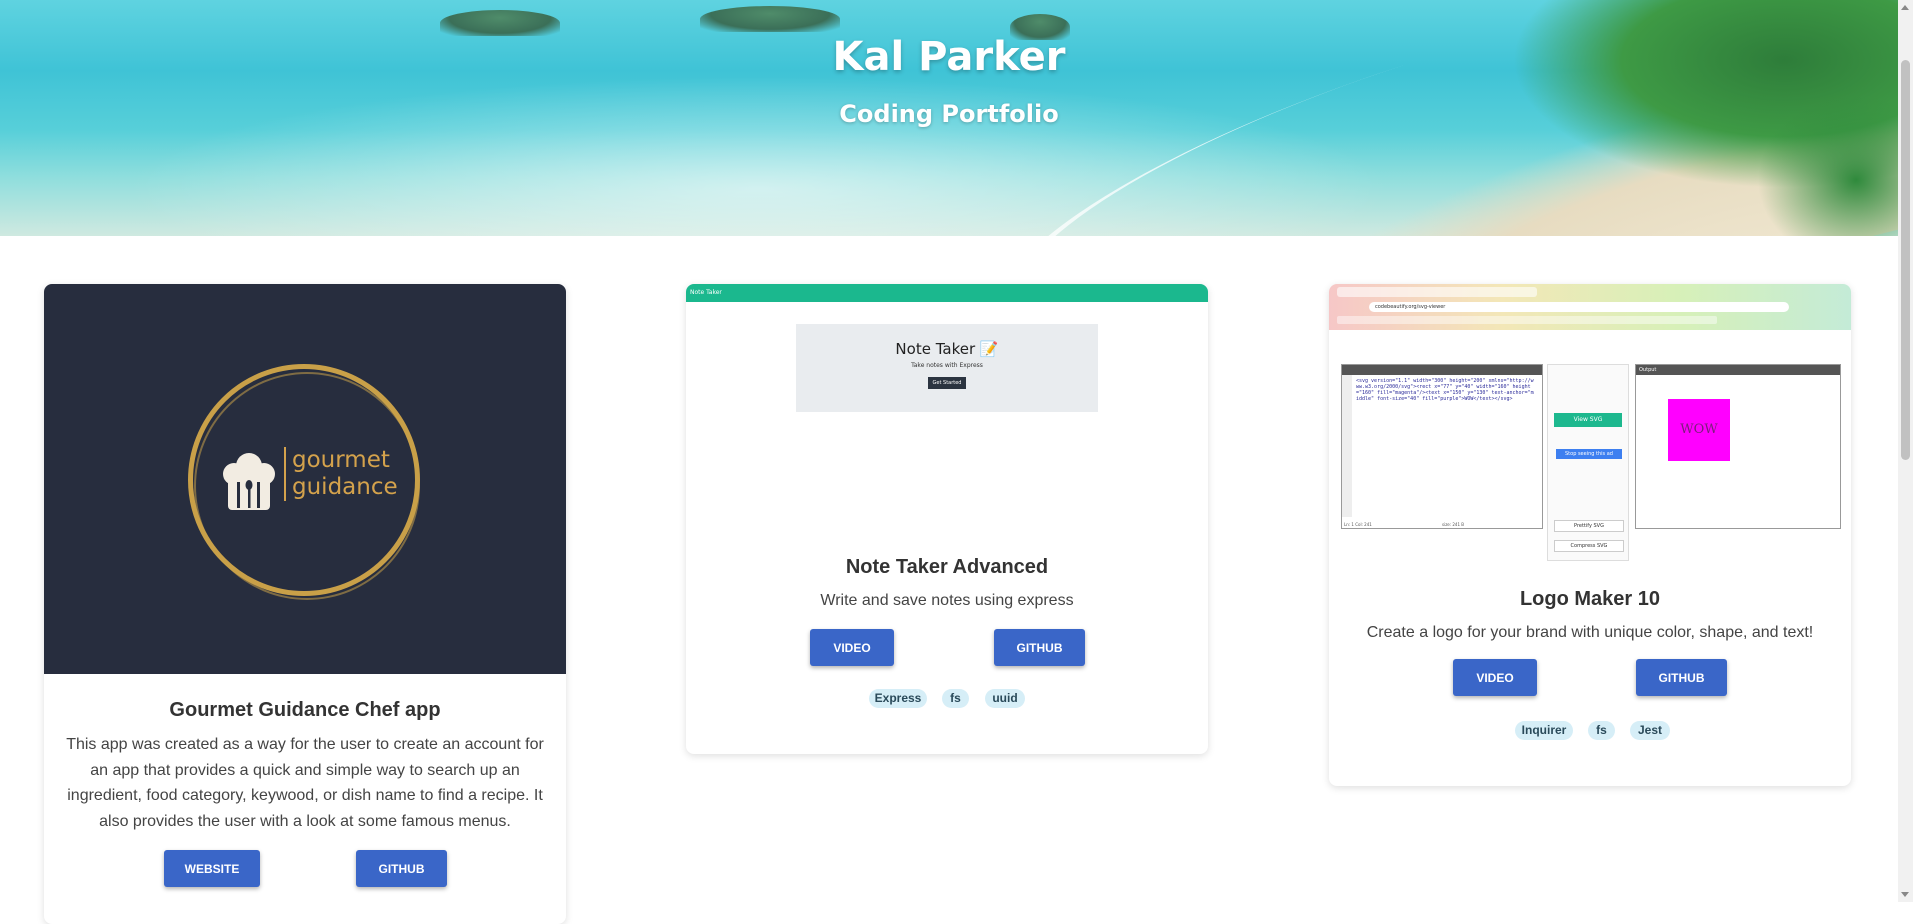  What do you see at coordinates (1905, 894) in the screenshot?
I see `scroll-down-arrow-icon` at bounding box center [1905, 894].